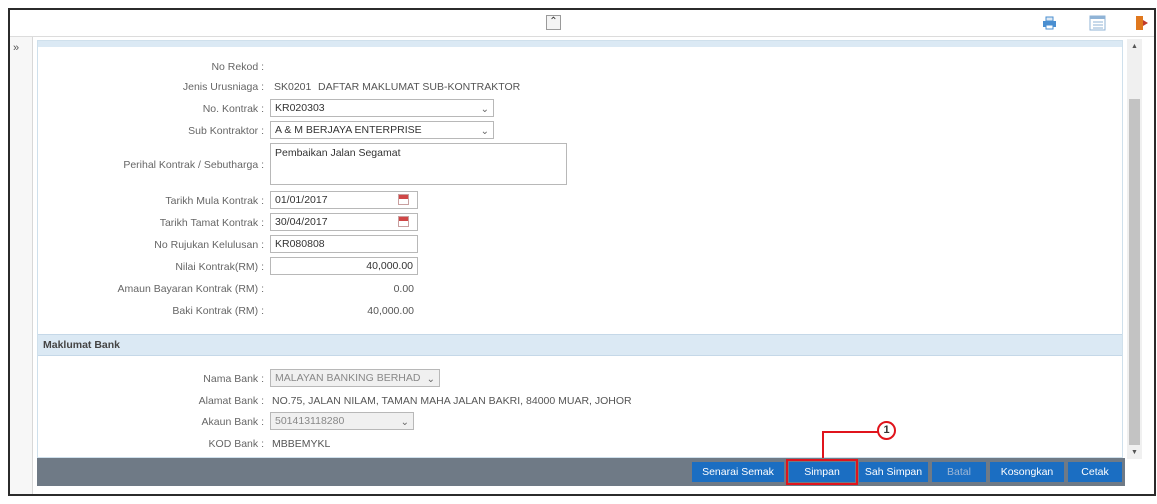 The image size is (1157, 504). I want to click on double-chevron-up-icon: ⌃, so click(553, 21).